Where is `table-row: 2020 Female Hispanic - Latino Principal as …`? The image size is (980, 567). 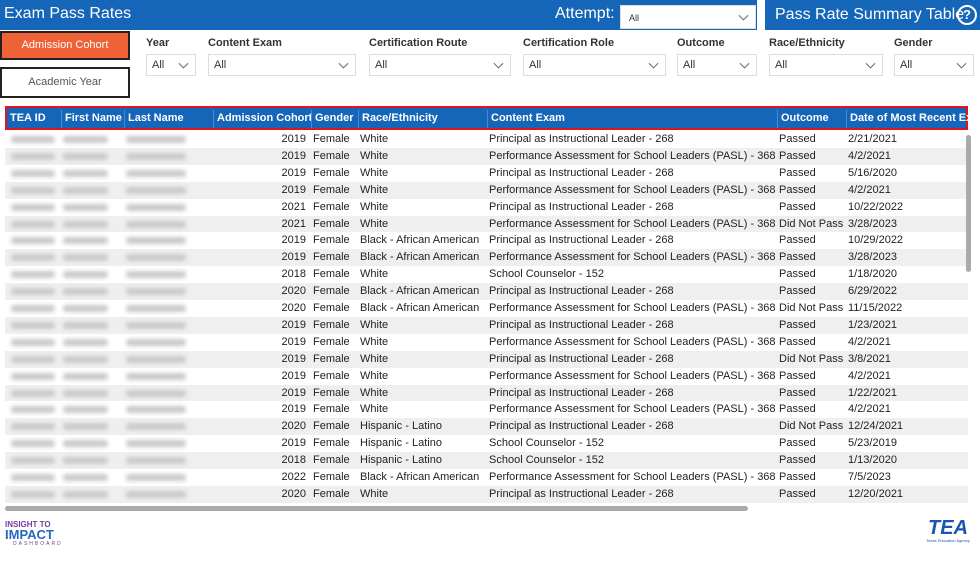
table-row: 2020 Female Hispanic - Latino Principal as … is located at coordinates (486, 427).